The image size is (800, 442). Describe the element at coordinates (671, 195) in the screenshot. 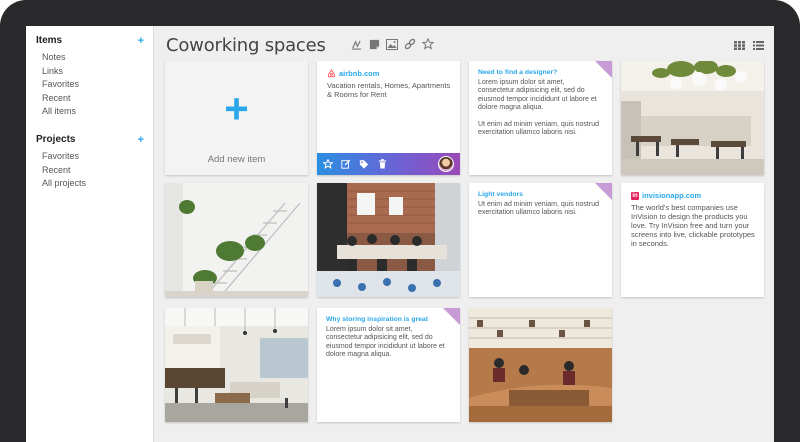

I see `link-domain: invisionapp.com` at that location.